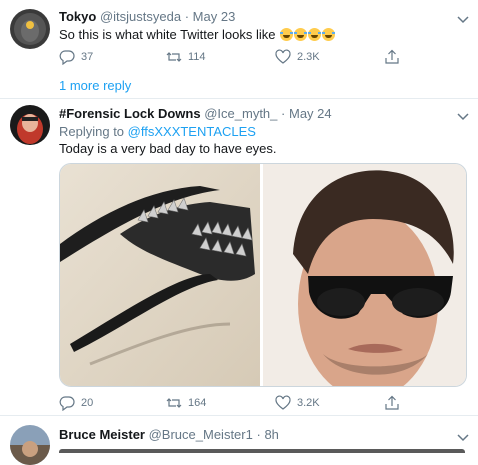 Image resolution: width=478 pixels, height=465 pixels. I want to click on timestamp: May 23, so click(214, 16).